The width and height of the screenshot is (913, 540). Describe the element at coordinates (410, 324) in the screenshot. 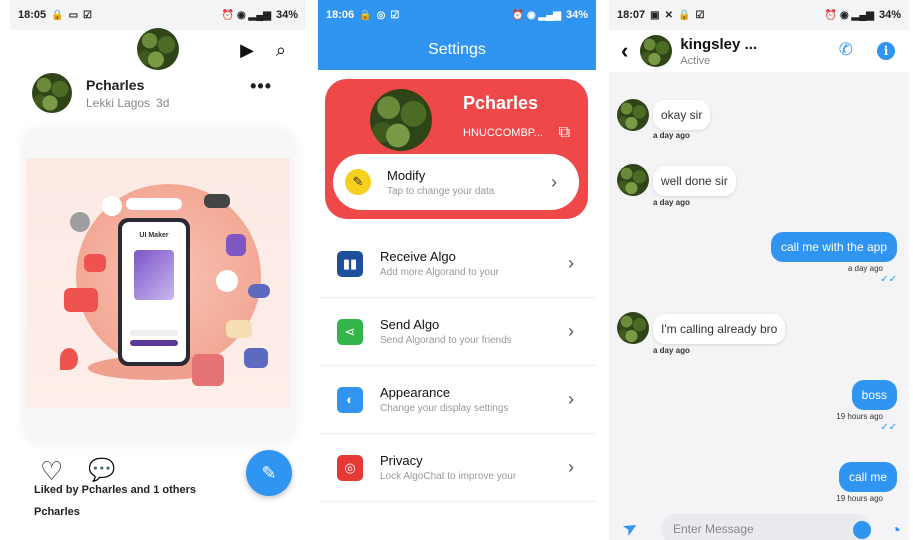

I see `row-title: Send Algo` at that location.